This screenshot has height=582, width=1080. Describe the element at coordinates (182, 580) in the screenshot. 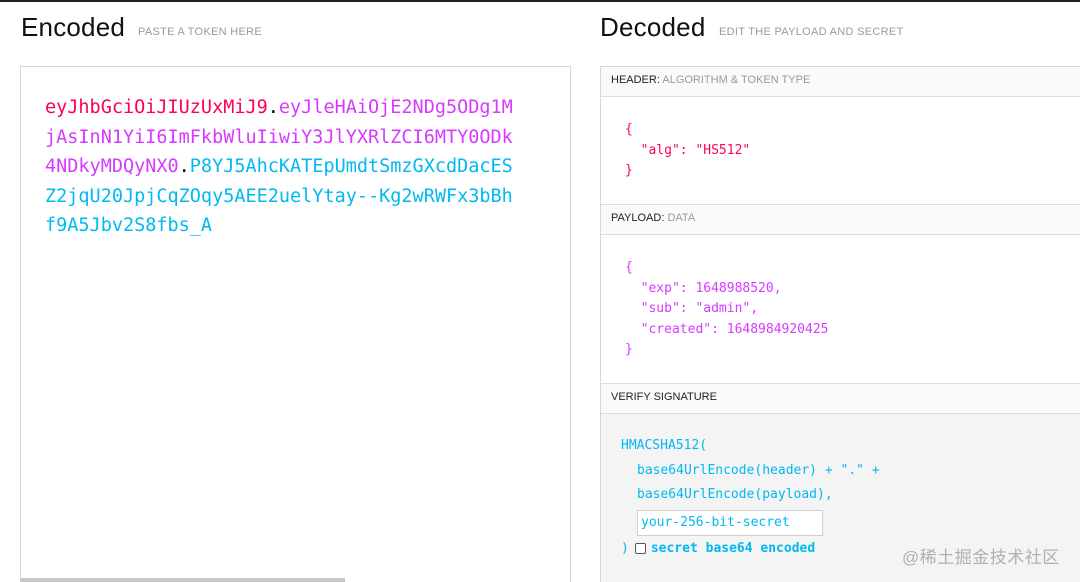

I see `encoded-scrollbar` at that location.